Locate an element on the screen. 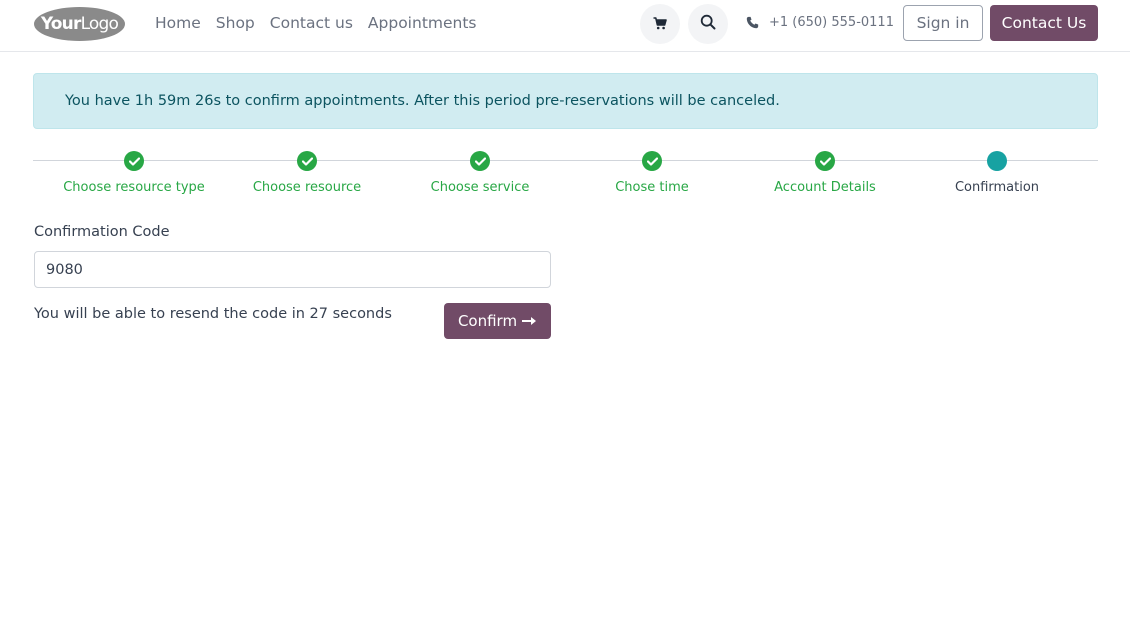 The image size is (1130, 631). confirmation-code-label: Confirmation Code is located at coordinates (102, 232).